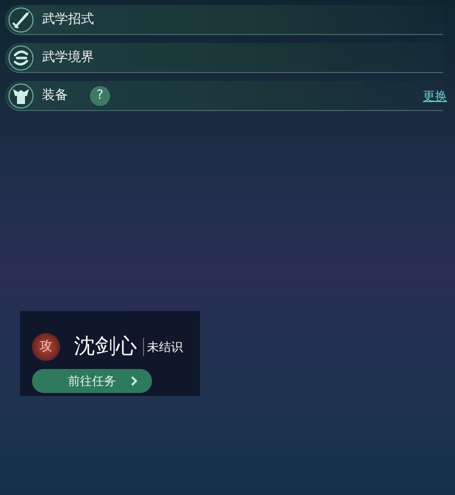 This screenshot has height=495, width=455. I want to click on help-badge: ?, so click(100, 96).